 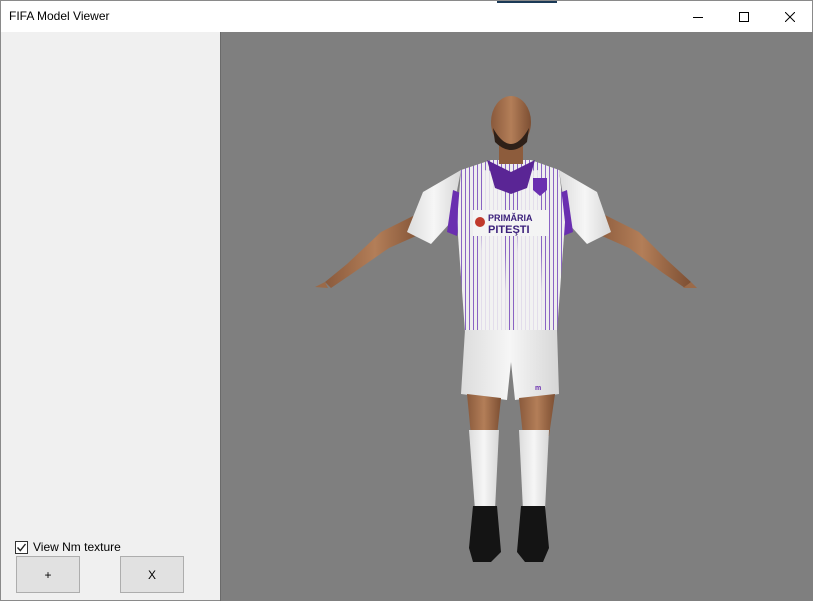 I want to click on minimize-button, so click(x=698, y=16).